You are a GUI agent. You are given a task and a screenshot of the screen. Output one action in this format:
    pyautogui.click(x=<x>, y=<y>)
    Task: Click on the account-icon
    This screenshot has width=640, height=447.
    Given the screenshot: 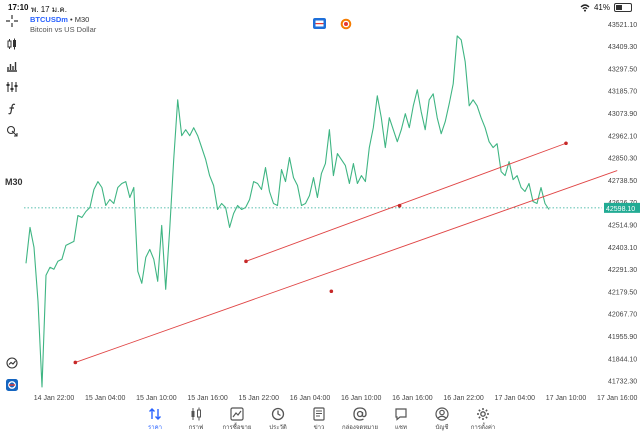 What is the action you would take?
    pyautogui.click(x=442, y=414)
    